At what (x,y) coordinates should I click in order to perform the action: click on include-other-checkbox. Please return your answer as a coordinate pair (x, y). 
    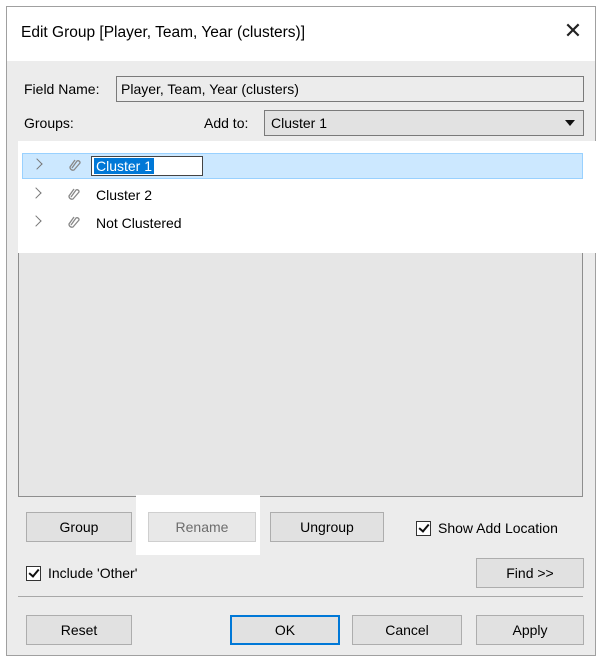
    Looking at the image, I should click on (33, 573).